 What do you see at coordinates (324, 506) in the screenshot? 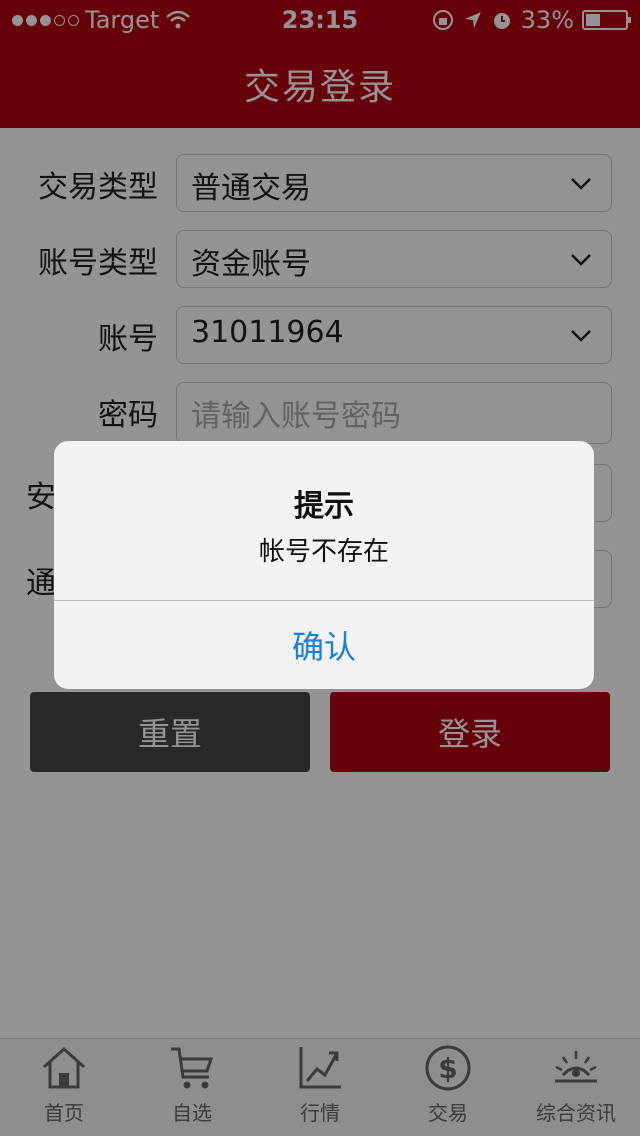
I see `alert-title: 提示` at bounding box center [324, 506].